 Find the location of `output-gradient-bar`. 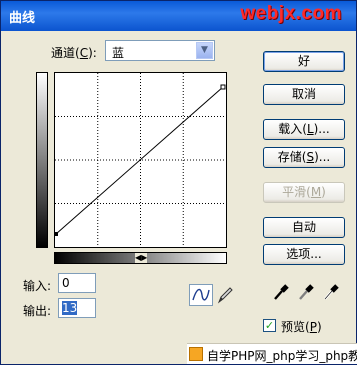

output-gradient-bar is located at coordinates (42, 160).